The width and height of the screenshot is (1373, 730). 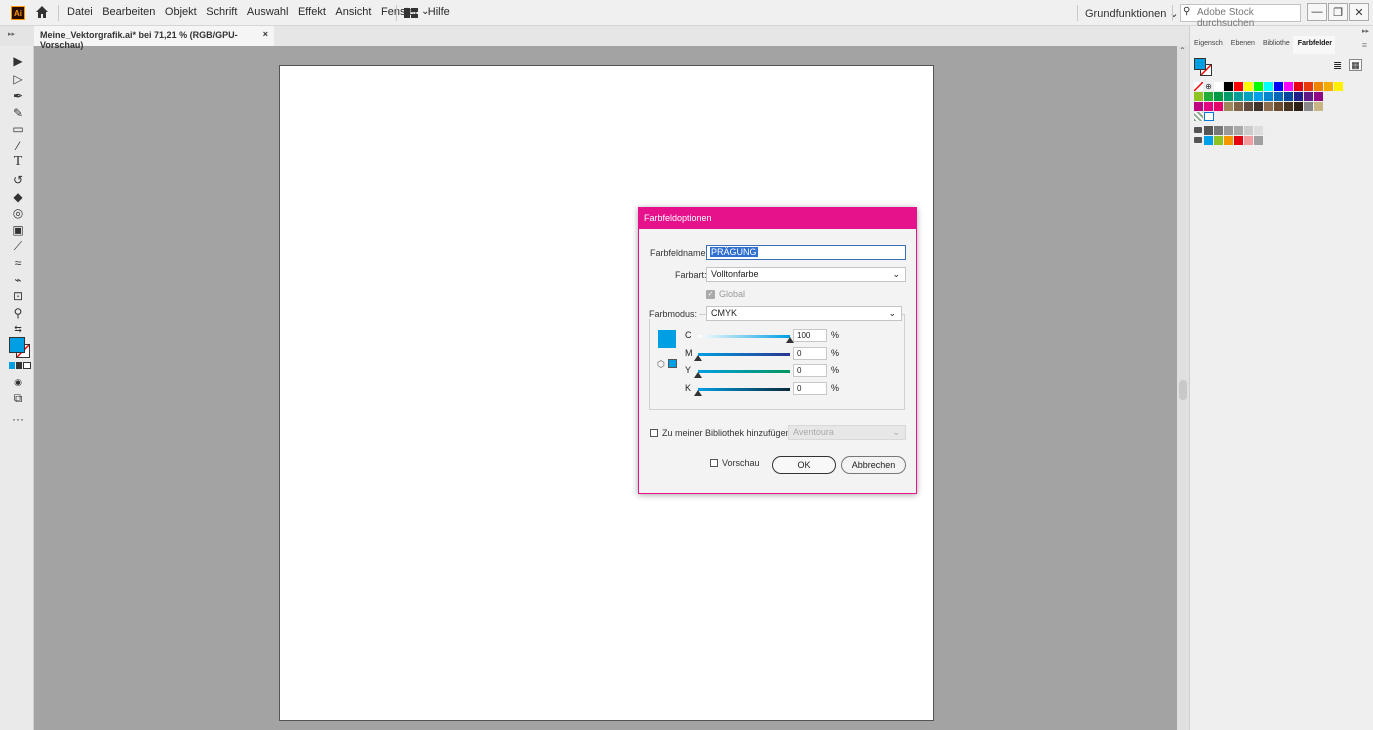 I want to click on fill-swatch-front-icon, so click(x=1200, y=64).